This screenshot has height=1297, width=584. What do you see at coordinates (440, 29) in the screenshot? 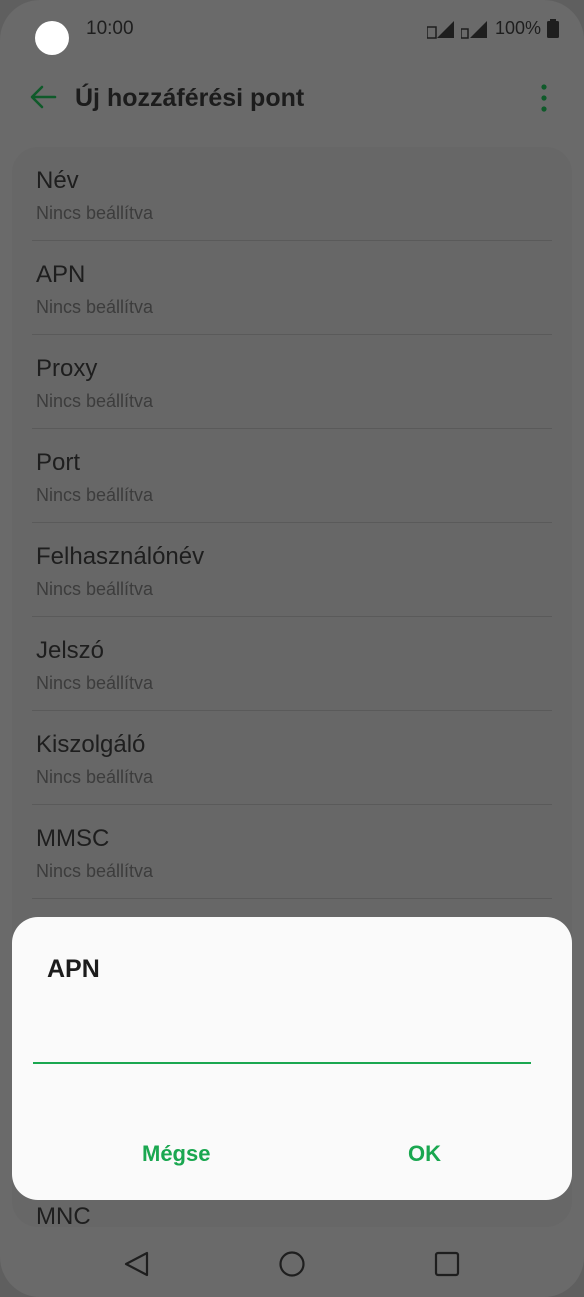
I see `signal-sim1-icon` at bounding box center [440, 29].